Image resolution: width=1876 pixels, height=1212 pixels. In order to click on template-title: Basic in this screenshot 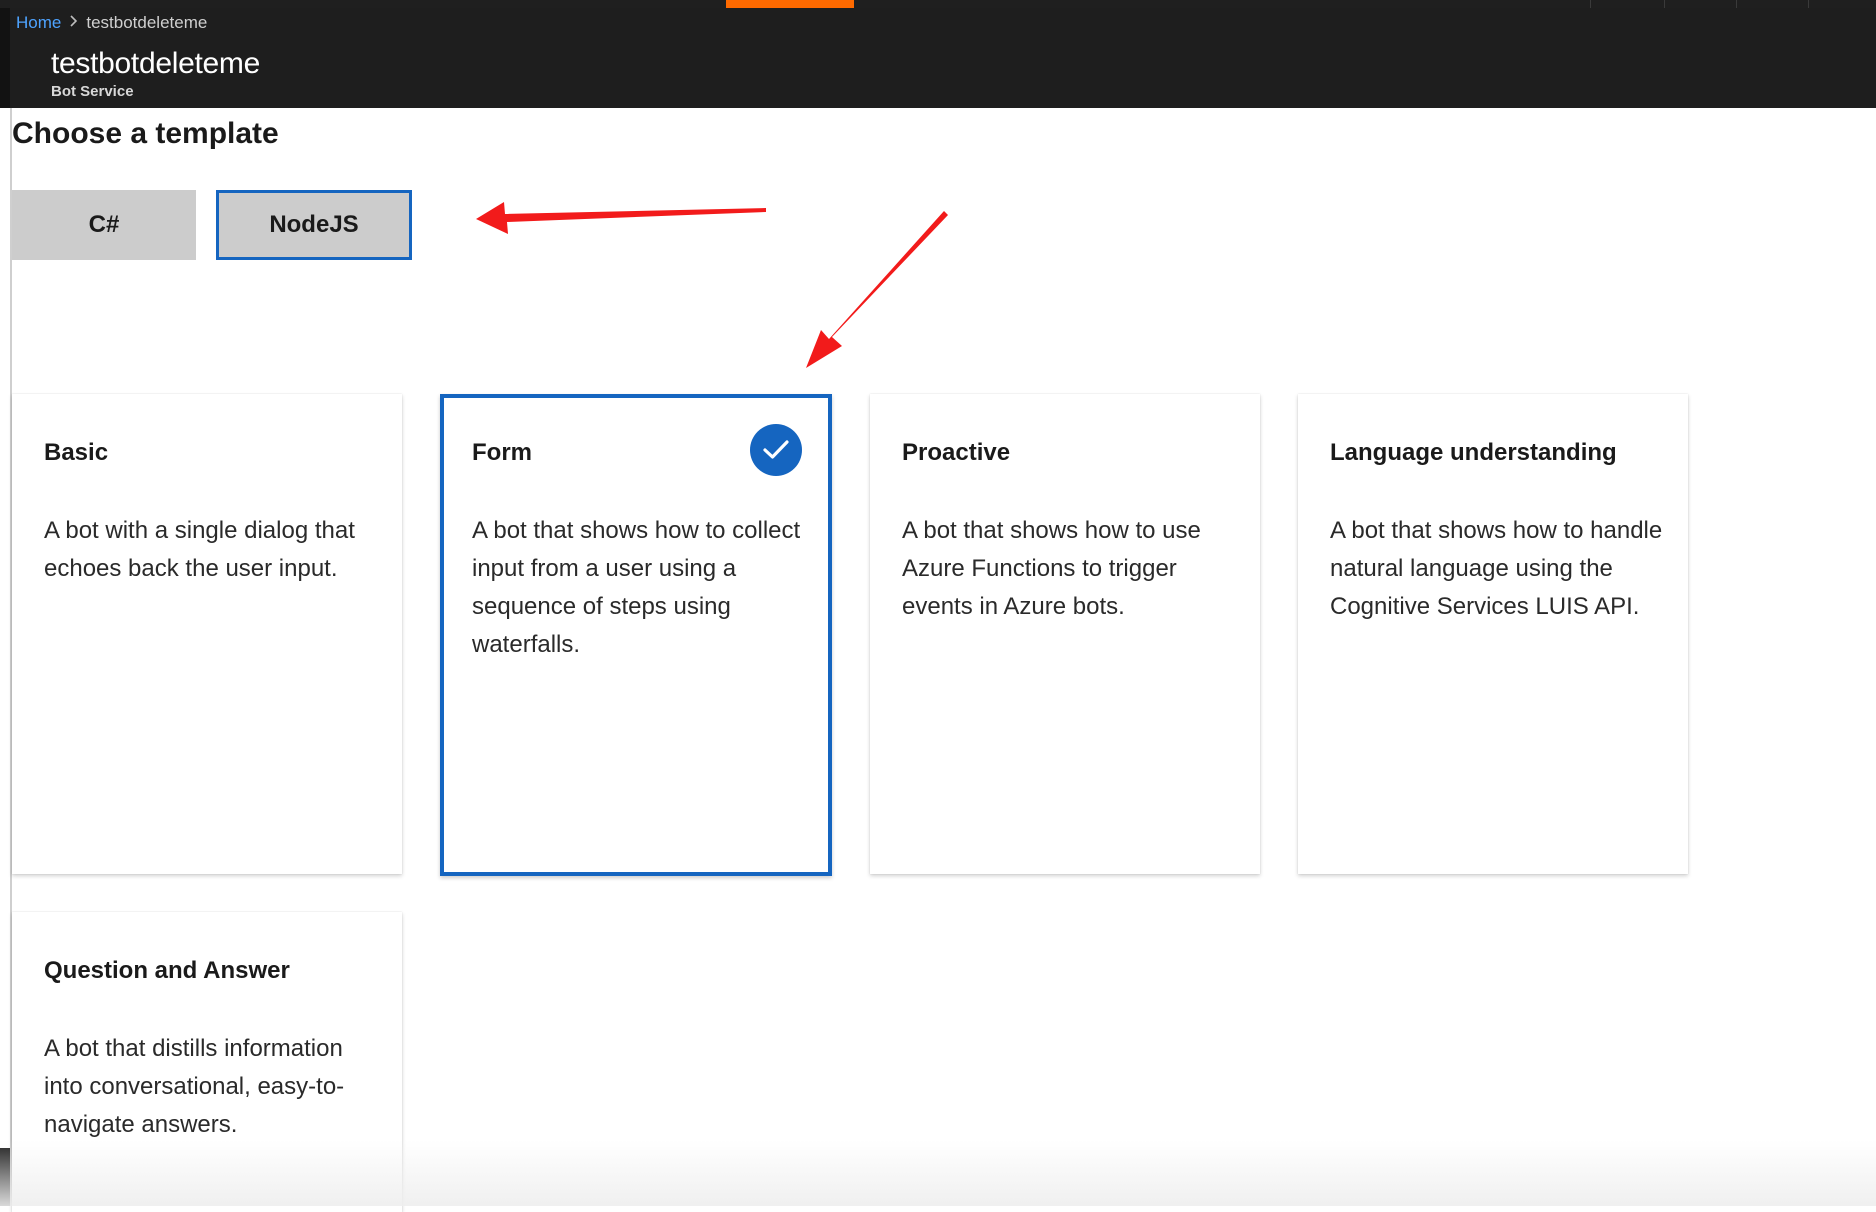, I will do `click(76, 452)`.